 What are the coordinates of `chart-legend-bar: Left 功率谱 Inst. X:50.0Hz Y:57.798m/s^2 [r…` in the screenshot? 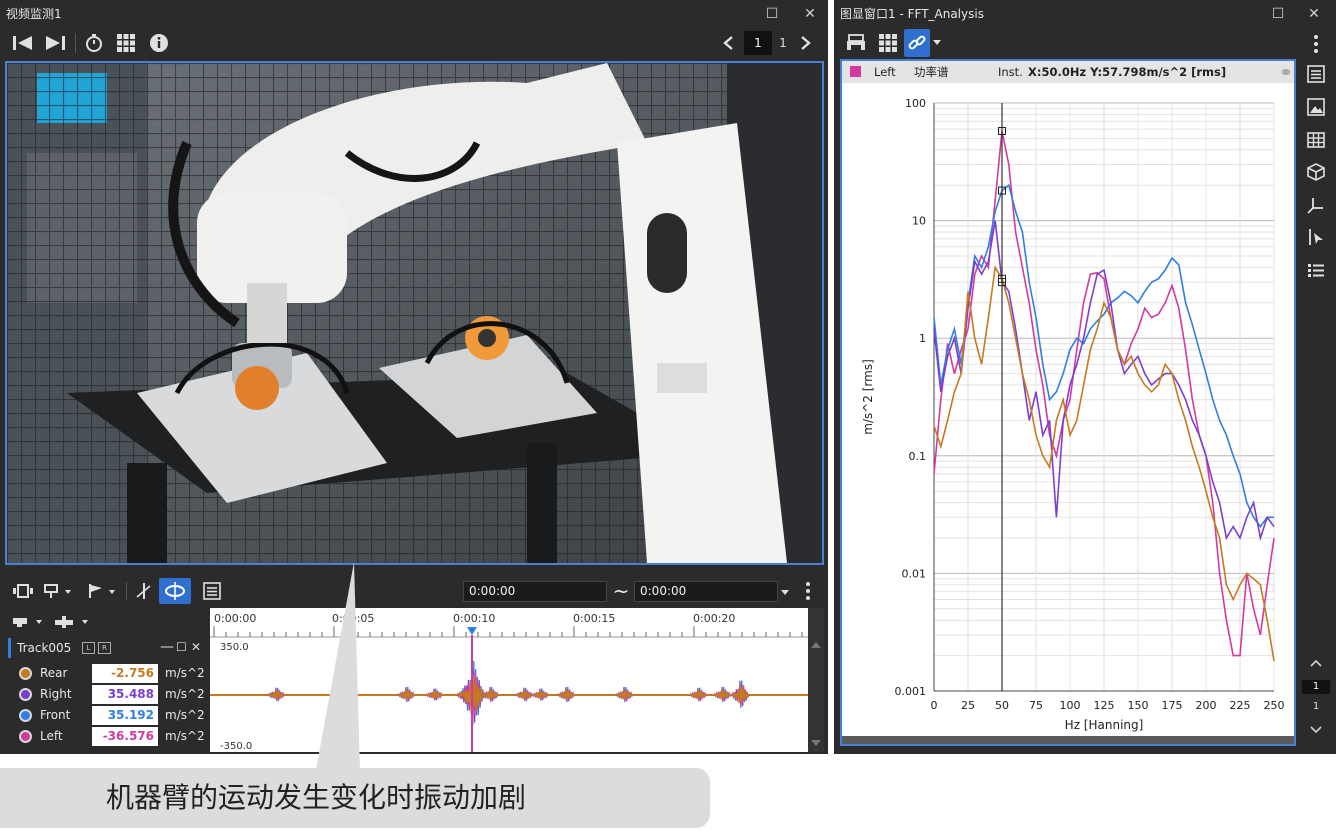 It's located at (1068, 72).